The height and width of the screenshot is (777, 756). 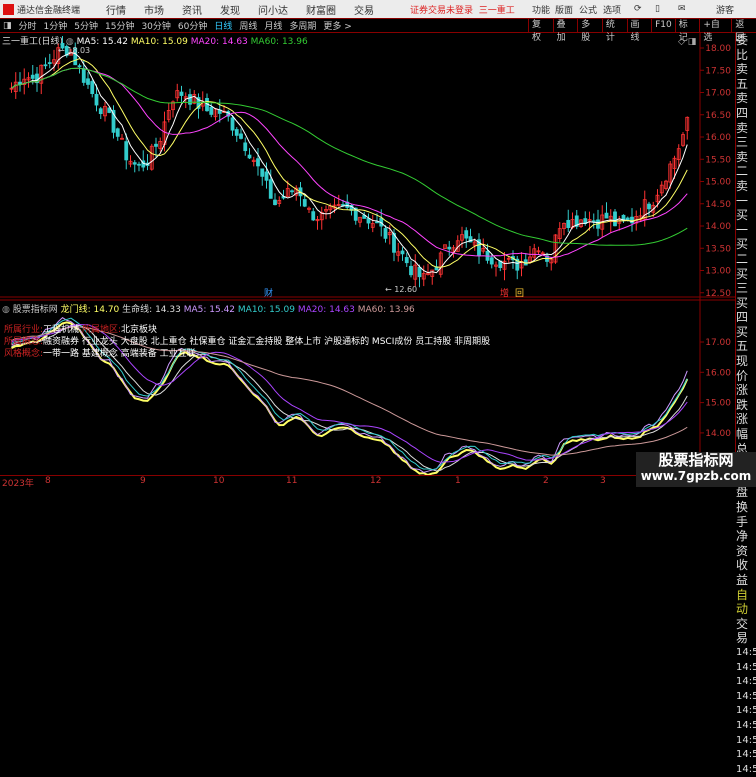 What do you see at coordinates (742, 543) in the screenshot?
I see `quote-label: 净资` at bounding box center [742, 543].